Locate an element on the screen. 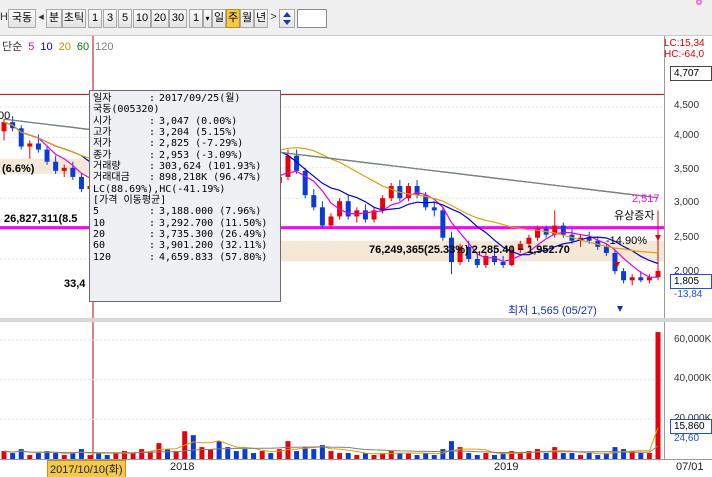  stock-search-icon: H is located at coordinates (4, 18).